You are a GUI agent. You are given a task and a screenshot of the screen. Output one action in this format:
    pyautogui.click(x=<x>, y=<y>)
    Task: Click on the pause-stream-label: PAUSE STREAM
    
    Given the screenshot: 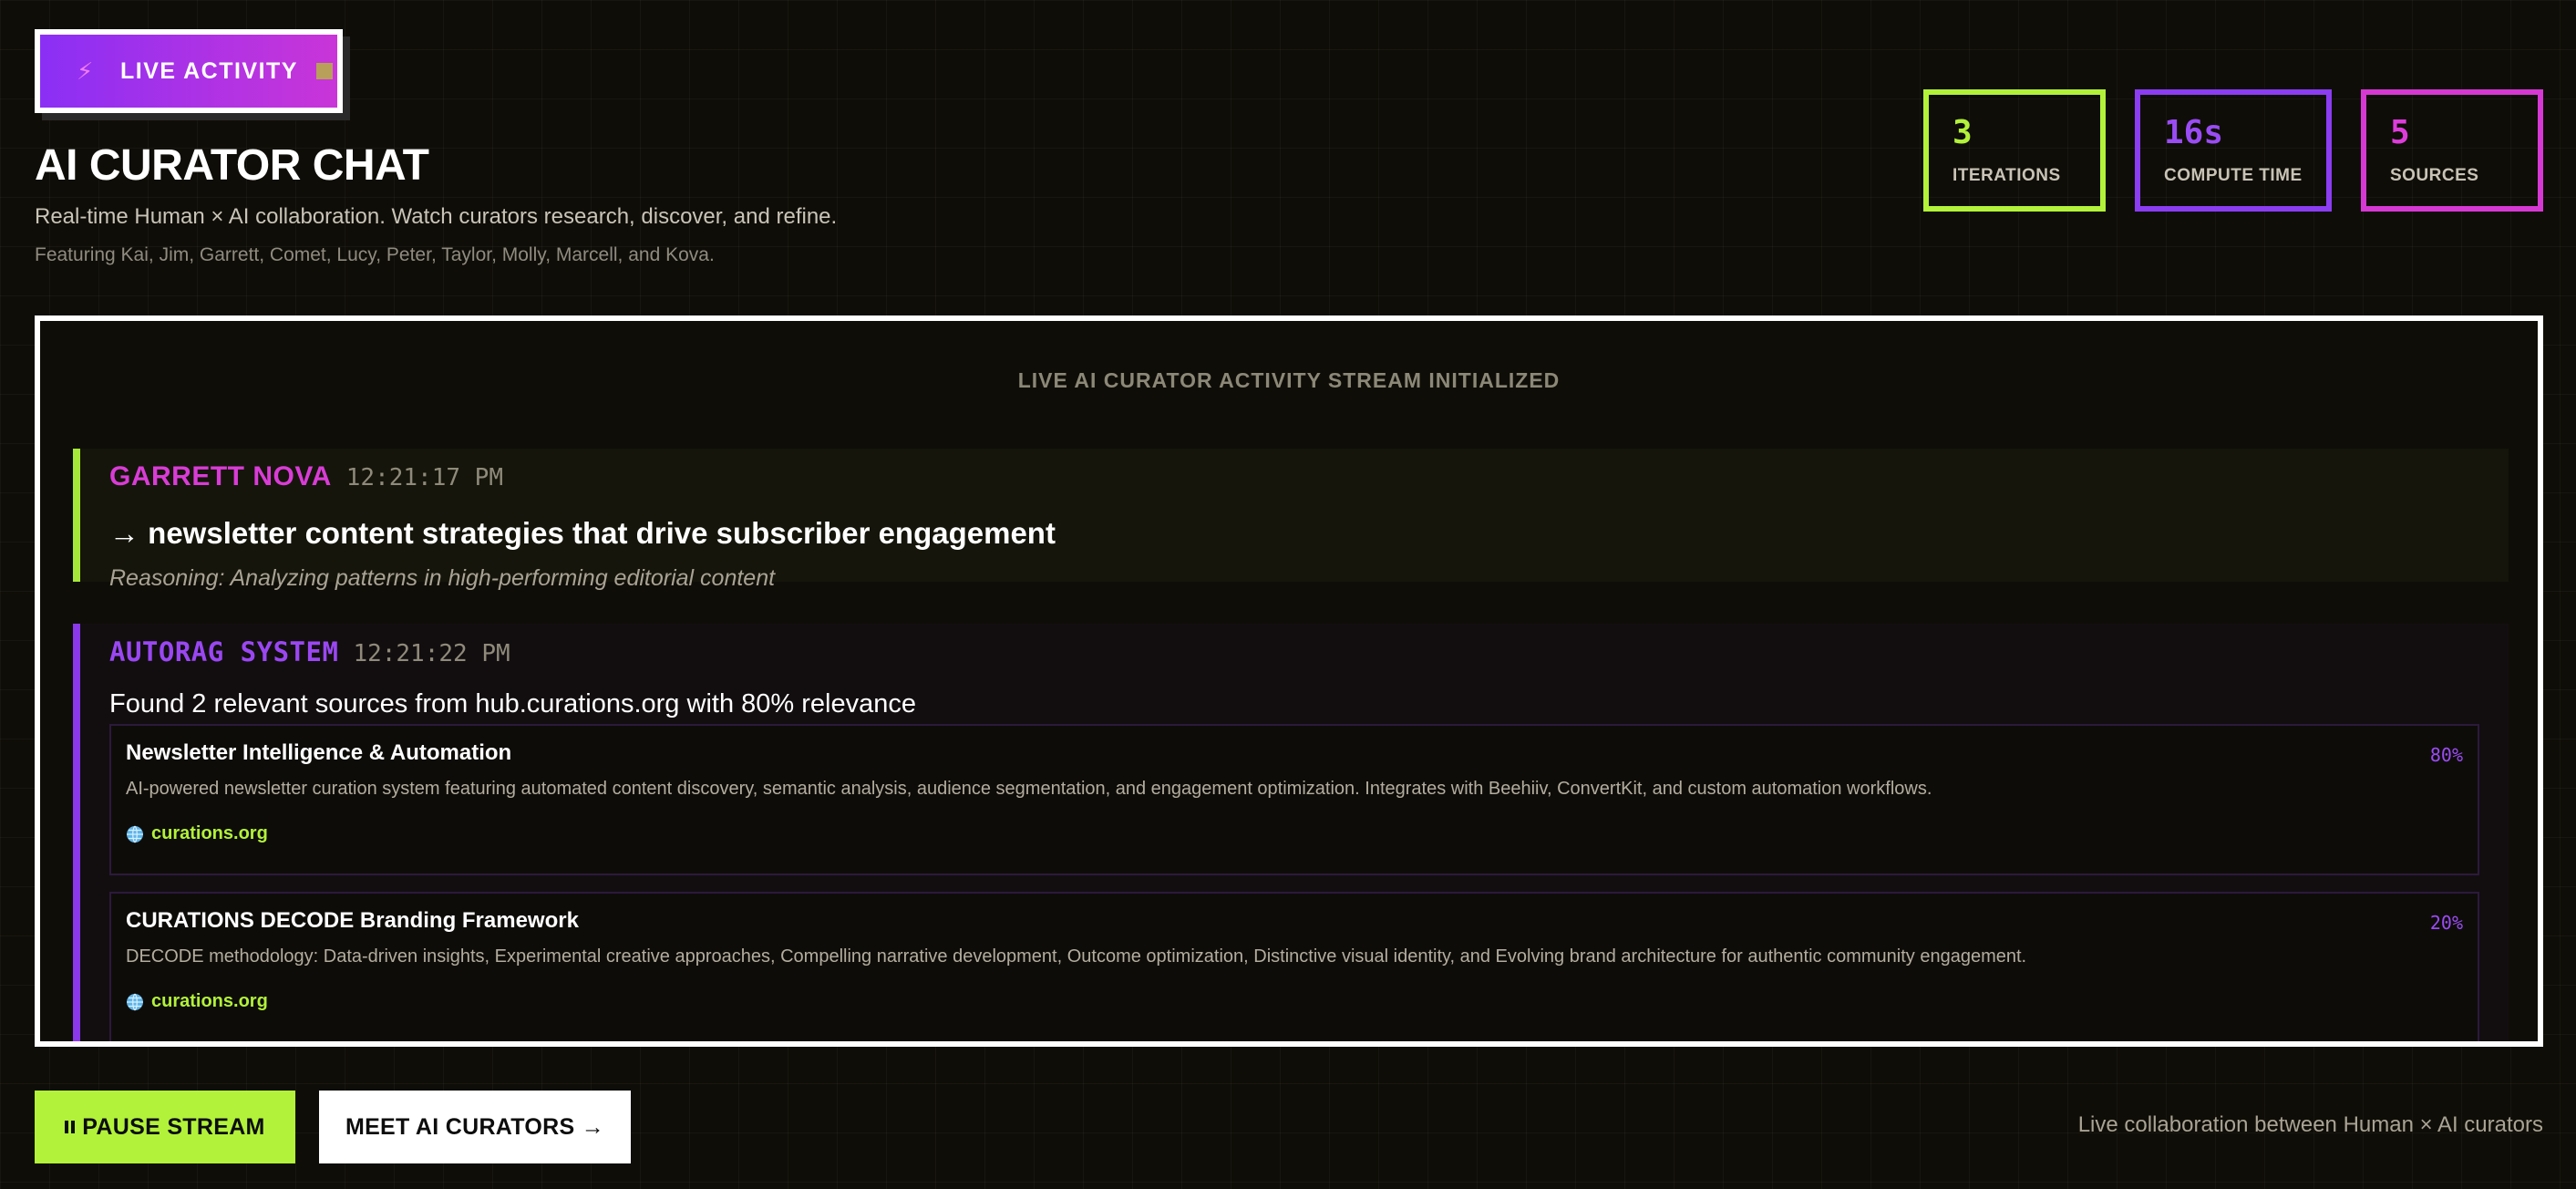 What is the action you would take?
    pyautogui.click(x=173, y=1127)
    